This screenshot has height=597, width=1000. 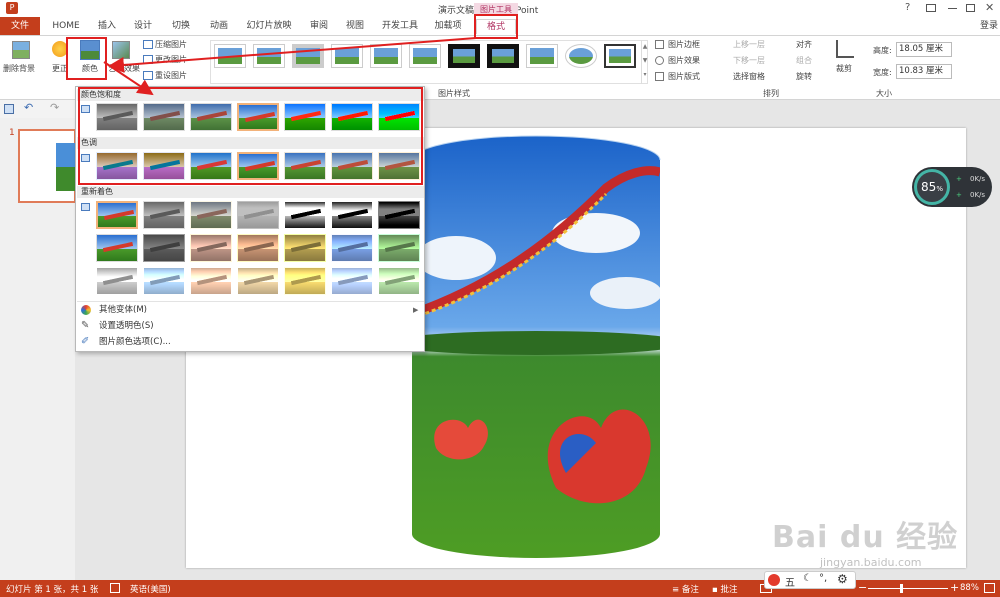 What do you see at coordinates (250, 310) in the screenshot?
I see `more-variants-menu-item: 其他变体(M) ▶` at bounding box center [250, 310].